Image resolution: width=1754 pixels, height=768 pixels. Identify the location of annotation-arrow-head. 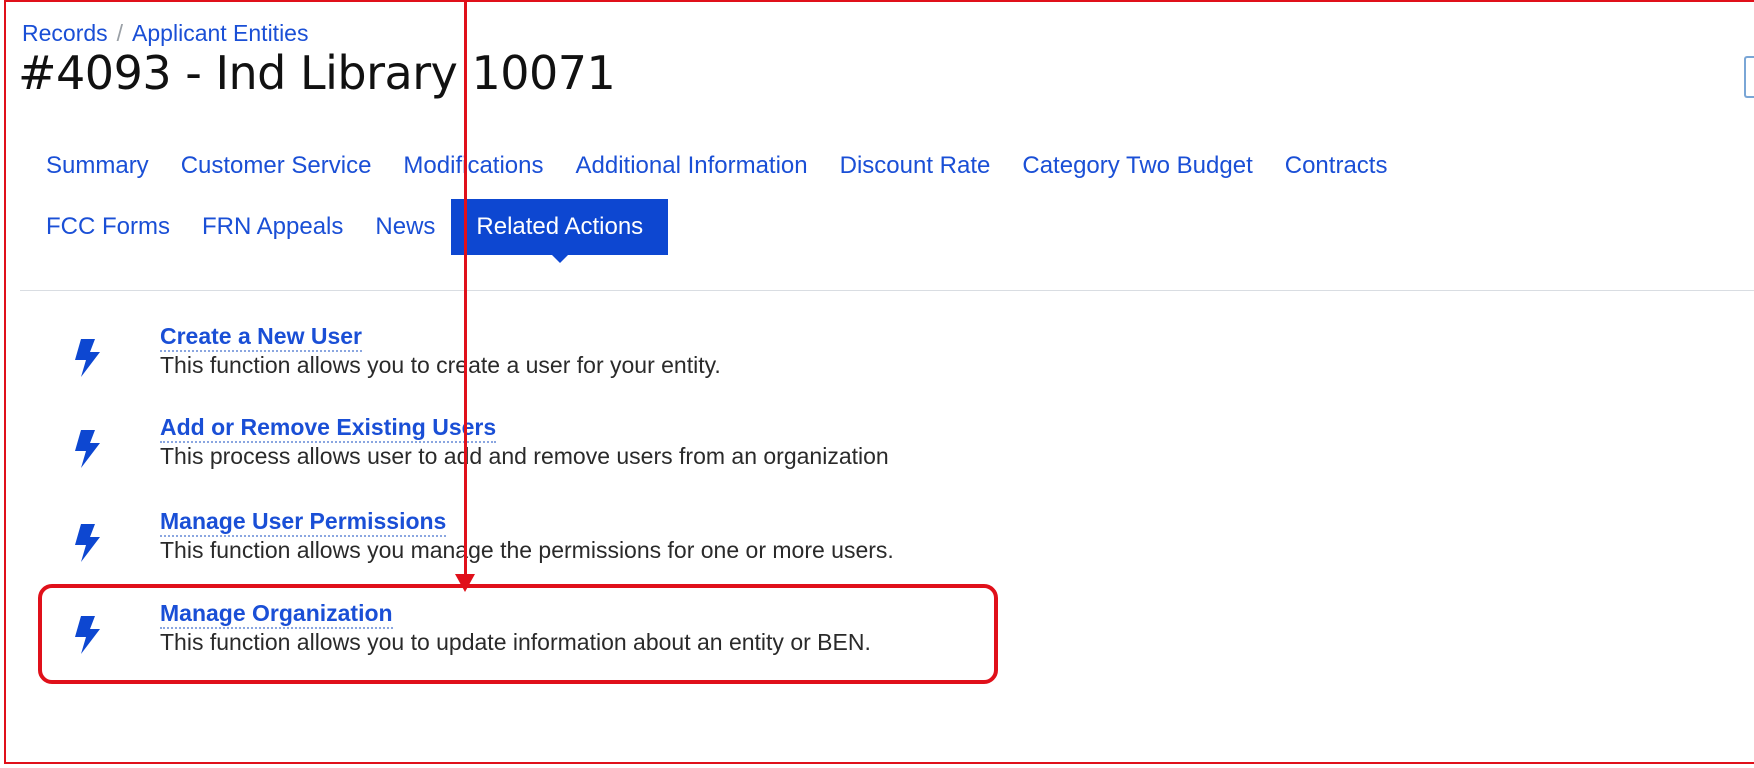
(465, 583).